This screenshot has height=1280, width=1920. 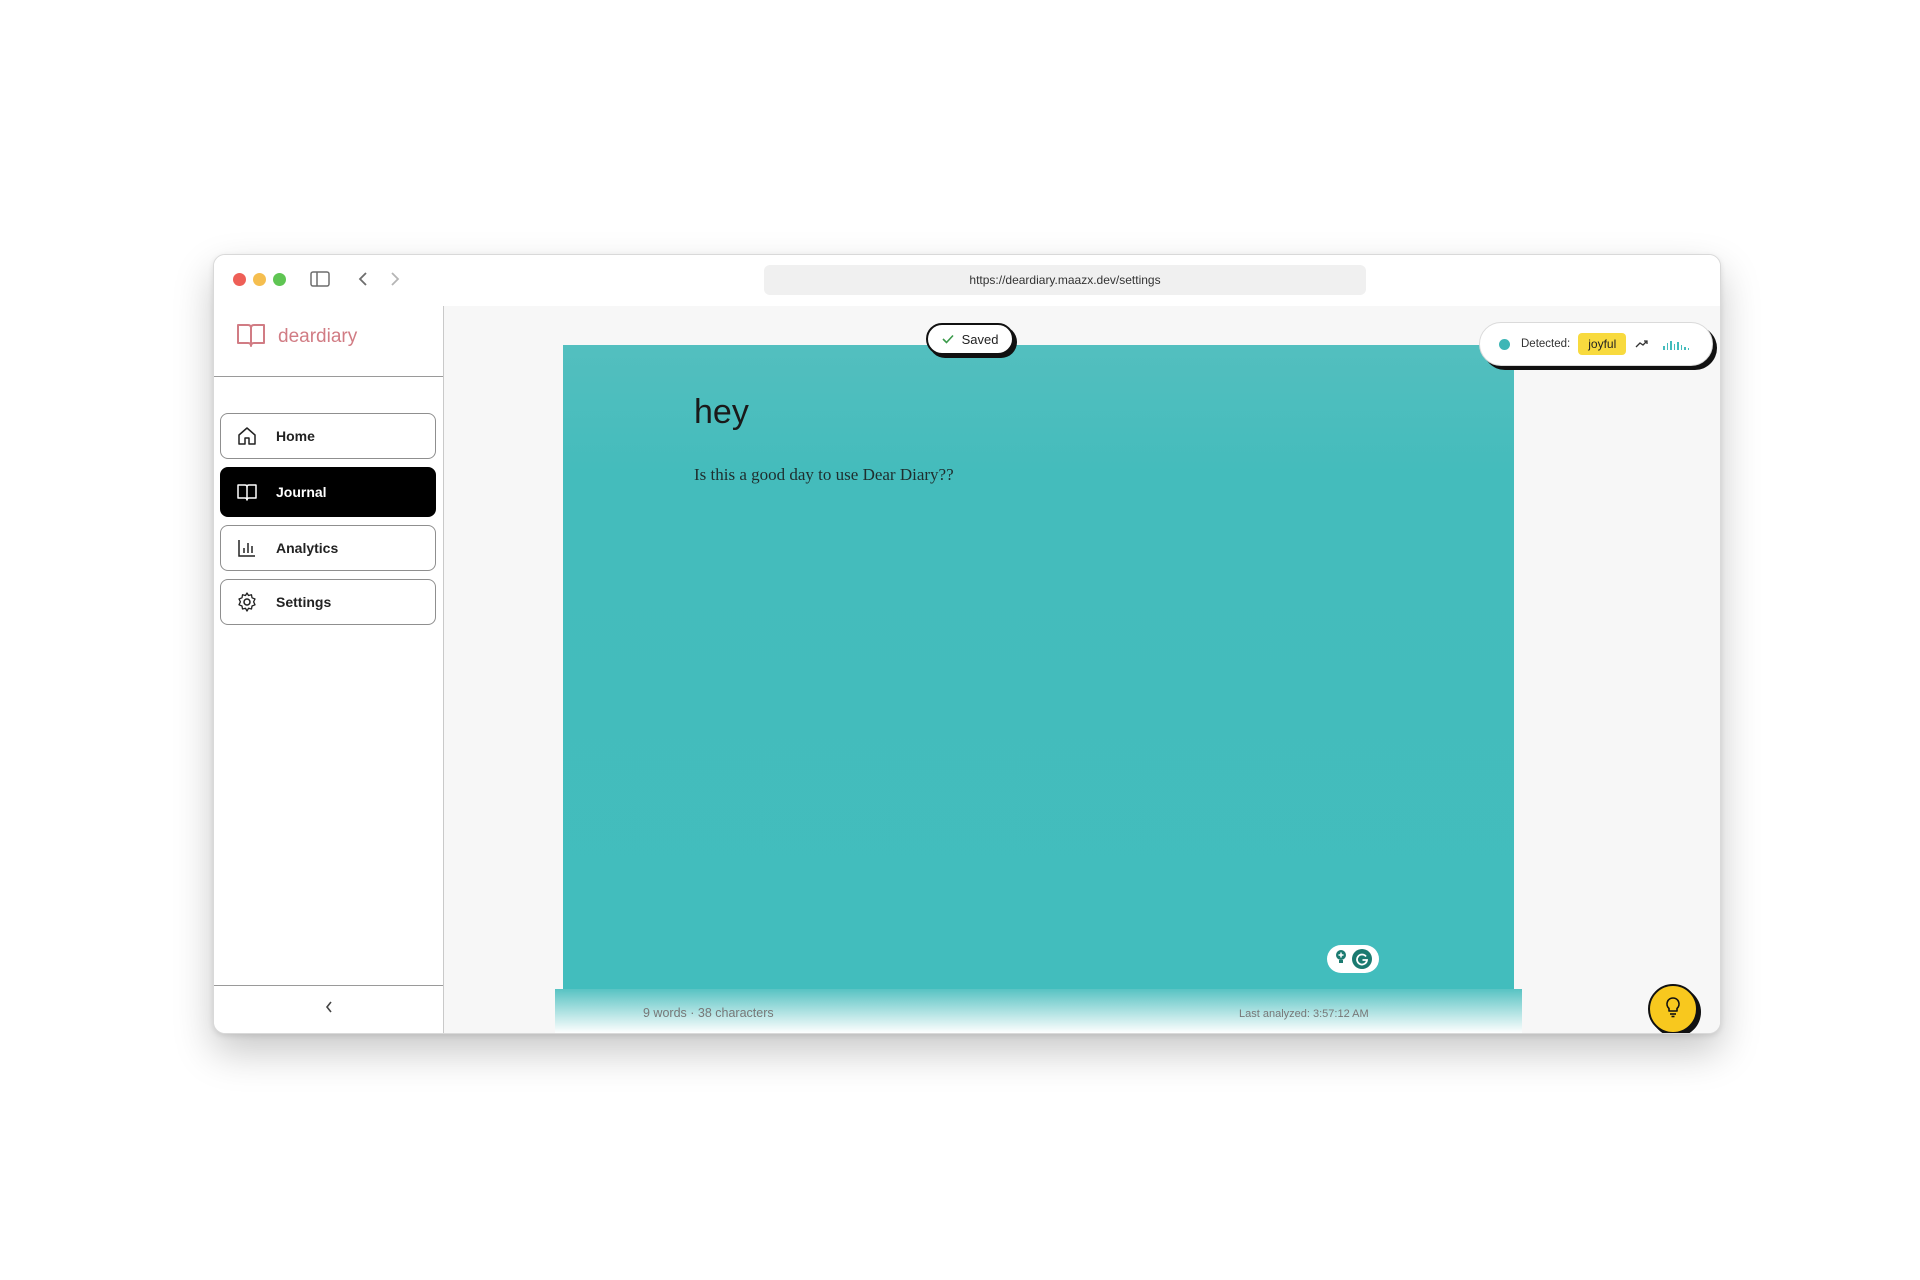 I want to click on address-bar: https://deardiary.maazx.dev/settings, so click(x=1065, y=280).